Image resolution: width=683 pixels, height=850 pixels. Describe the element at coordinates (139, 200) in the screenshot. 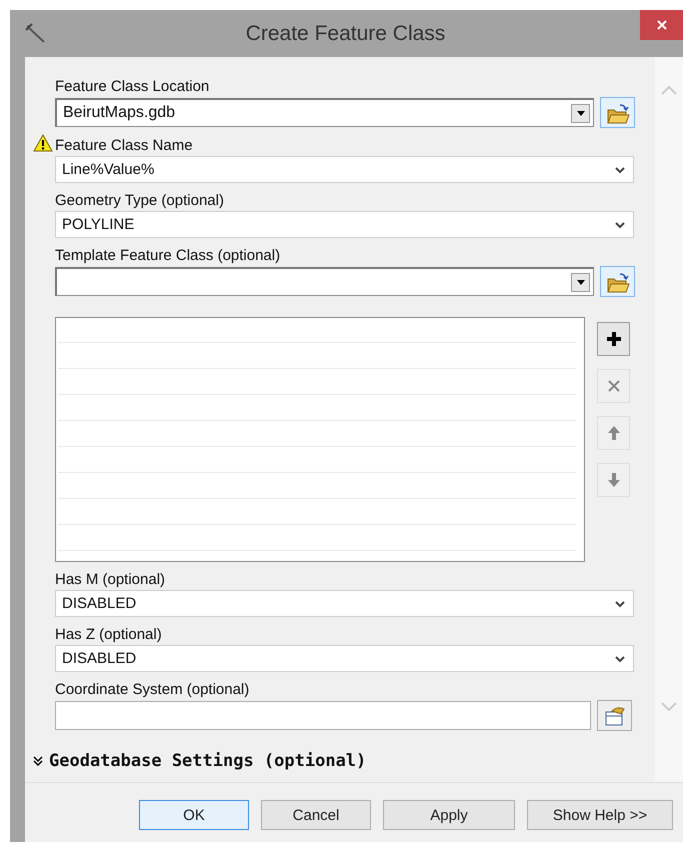

I see `field-label: Geometry Type (optional)` at that location.